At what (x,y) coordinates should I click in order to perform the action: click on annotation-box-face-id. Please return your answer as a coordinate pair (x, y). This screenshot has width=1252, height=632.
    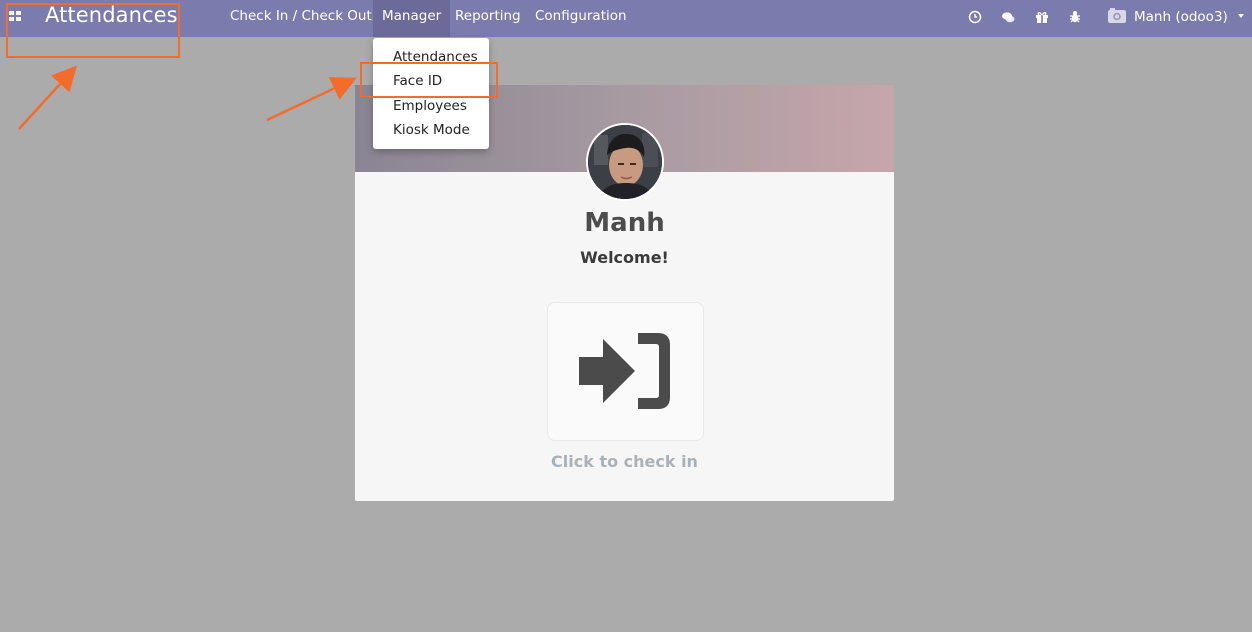
    Looking at the image, I should click on (429, 80).